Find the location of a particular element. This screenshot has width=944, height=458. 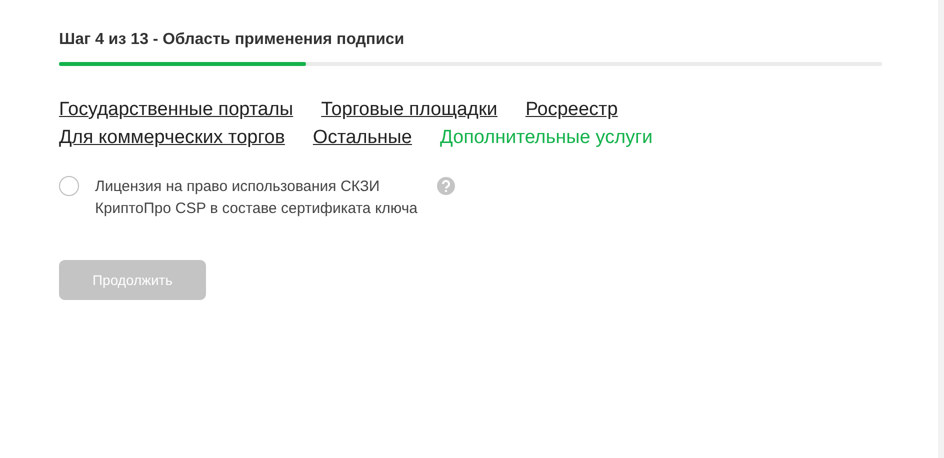

category-link: Росреестр is located at coordinates (571, 110).